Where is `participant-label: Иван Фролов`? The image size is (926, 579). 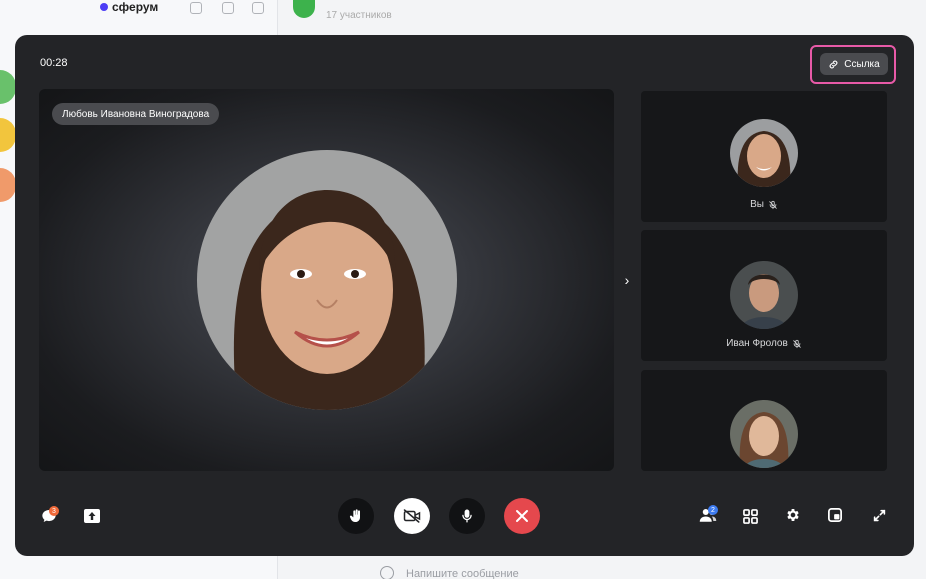 participant-label: Иван Фролов is located at coordinates (764, 343).